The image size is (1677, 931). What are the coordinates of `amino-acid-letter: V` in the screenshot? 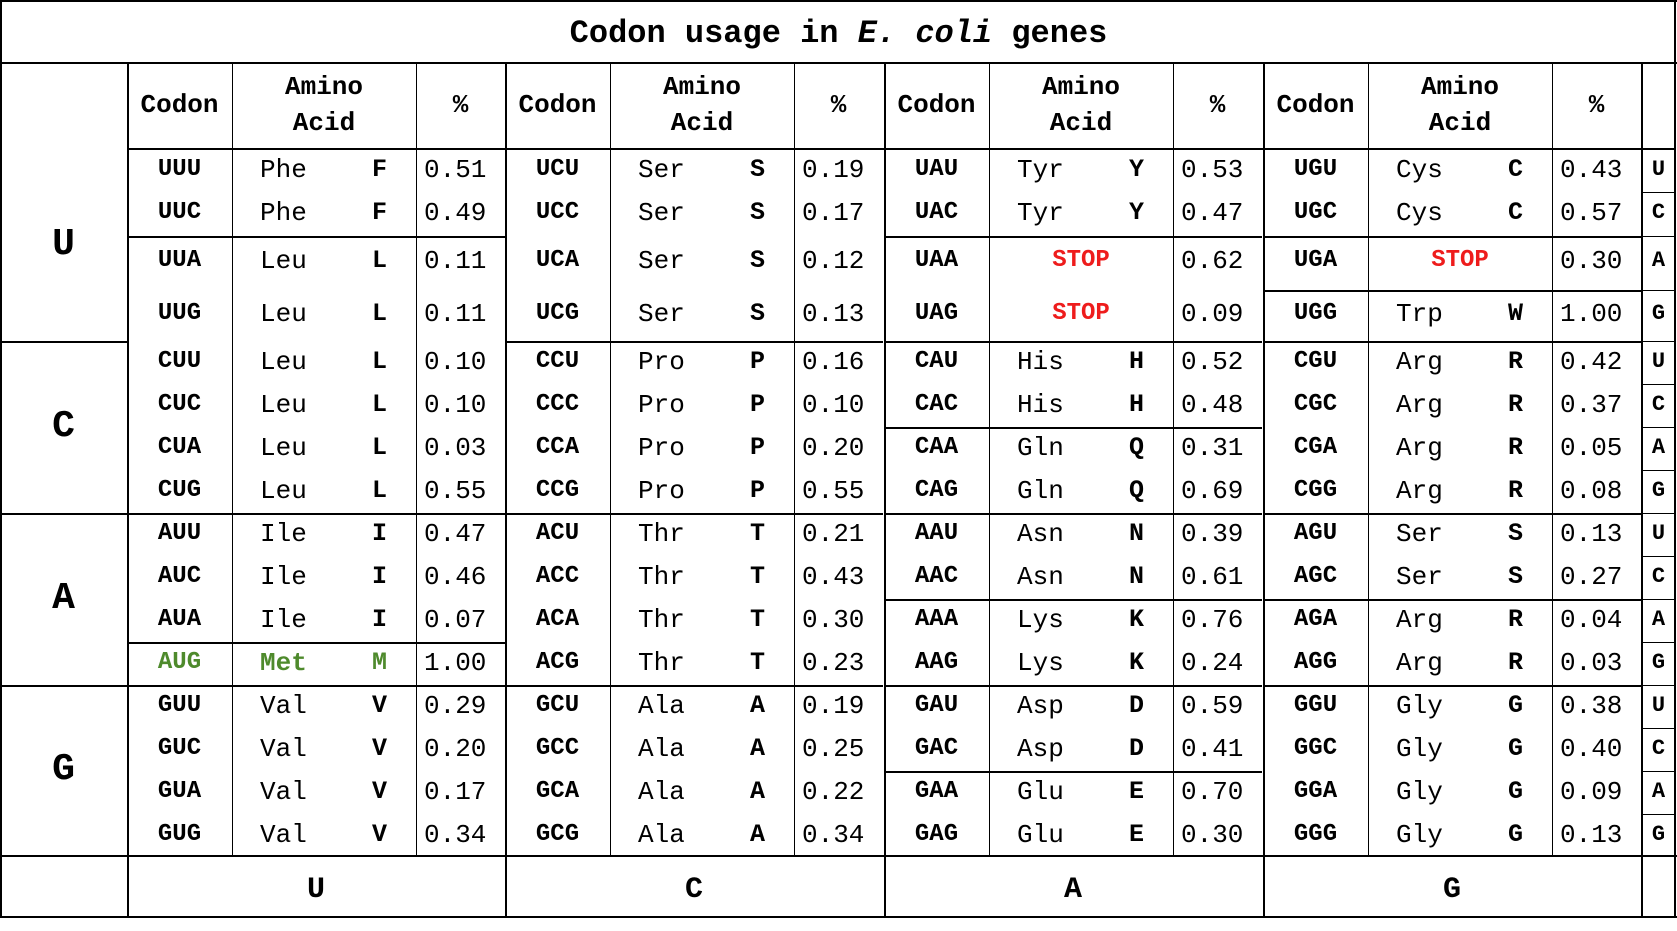 It's located at (379, 791).